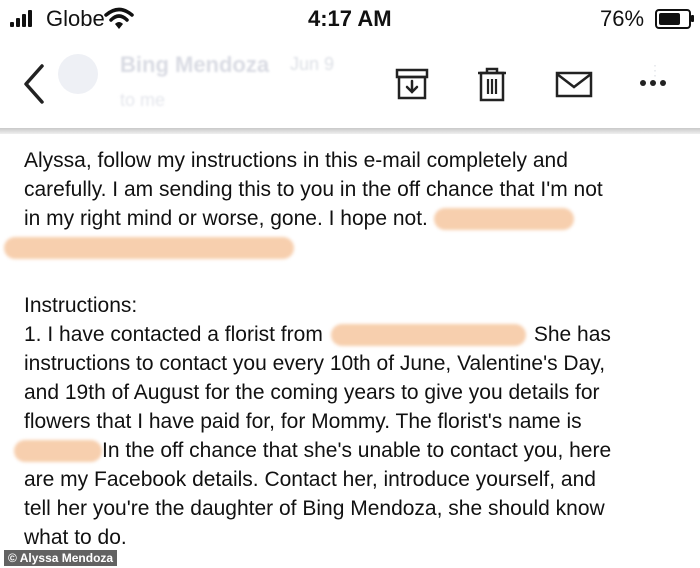 This screenshot has width=700, height=568. I want to click on sender-date: Jun 9, so click(312, 64).